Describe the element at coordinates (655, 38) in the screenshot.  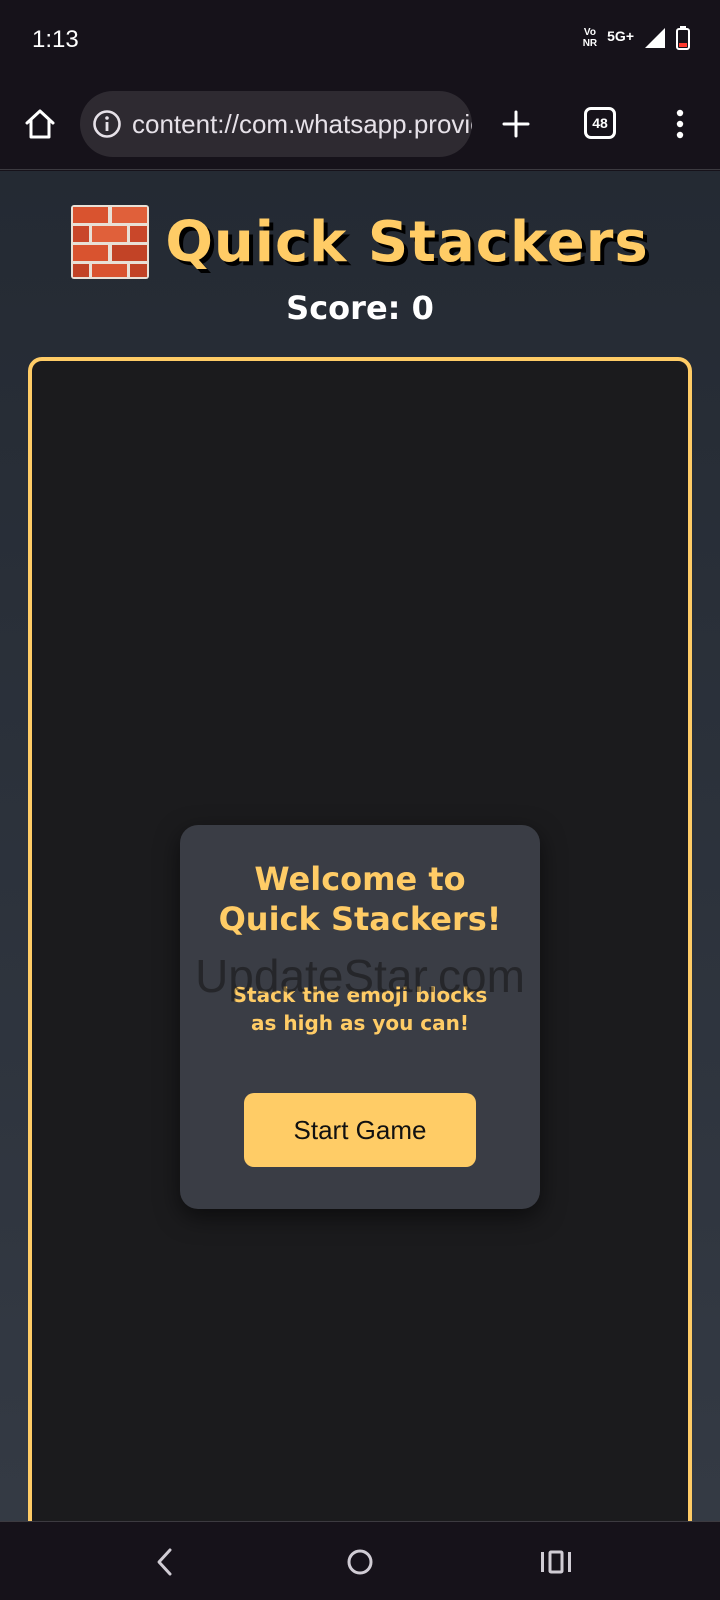
I see `signal-icon` at that location.